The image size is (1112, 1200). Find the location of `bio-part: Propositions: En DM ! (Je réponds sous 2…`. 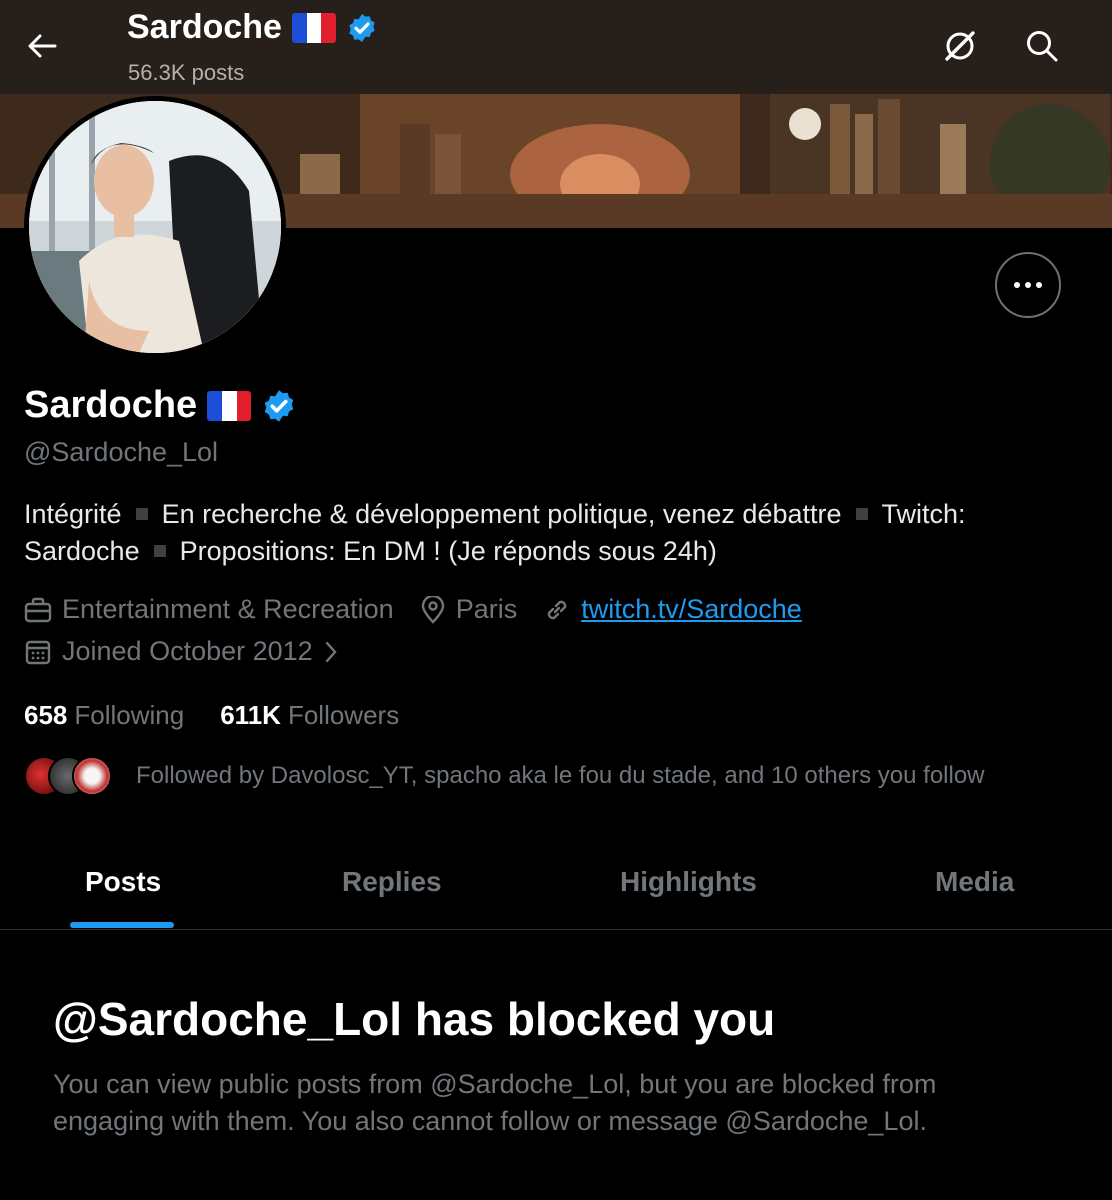

bio-part: Propositions: En DM ! (Je réponds sous 2… is located at coordinates (448, 551).